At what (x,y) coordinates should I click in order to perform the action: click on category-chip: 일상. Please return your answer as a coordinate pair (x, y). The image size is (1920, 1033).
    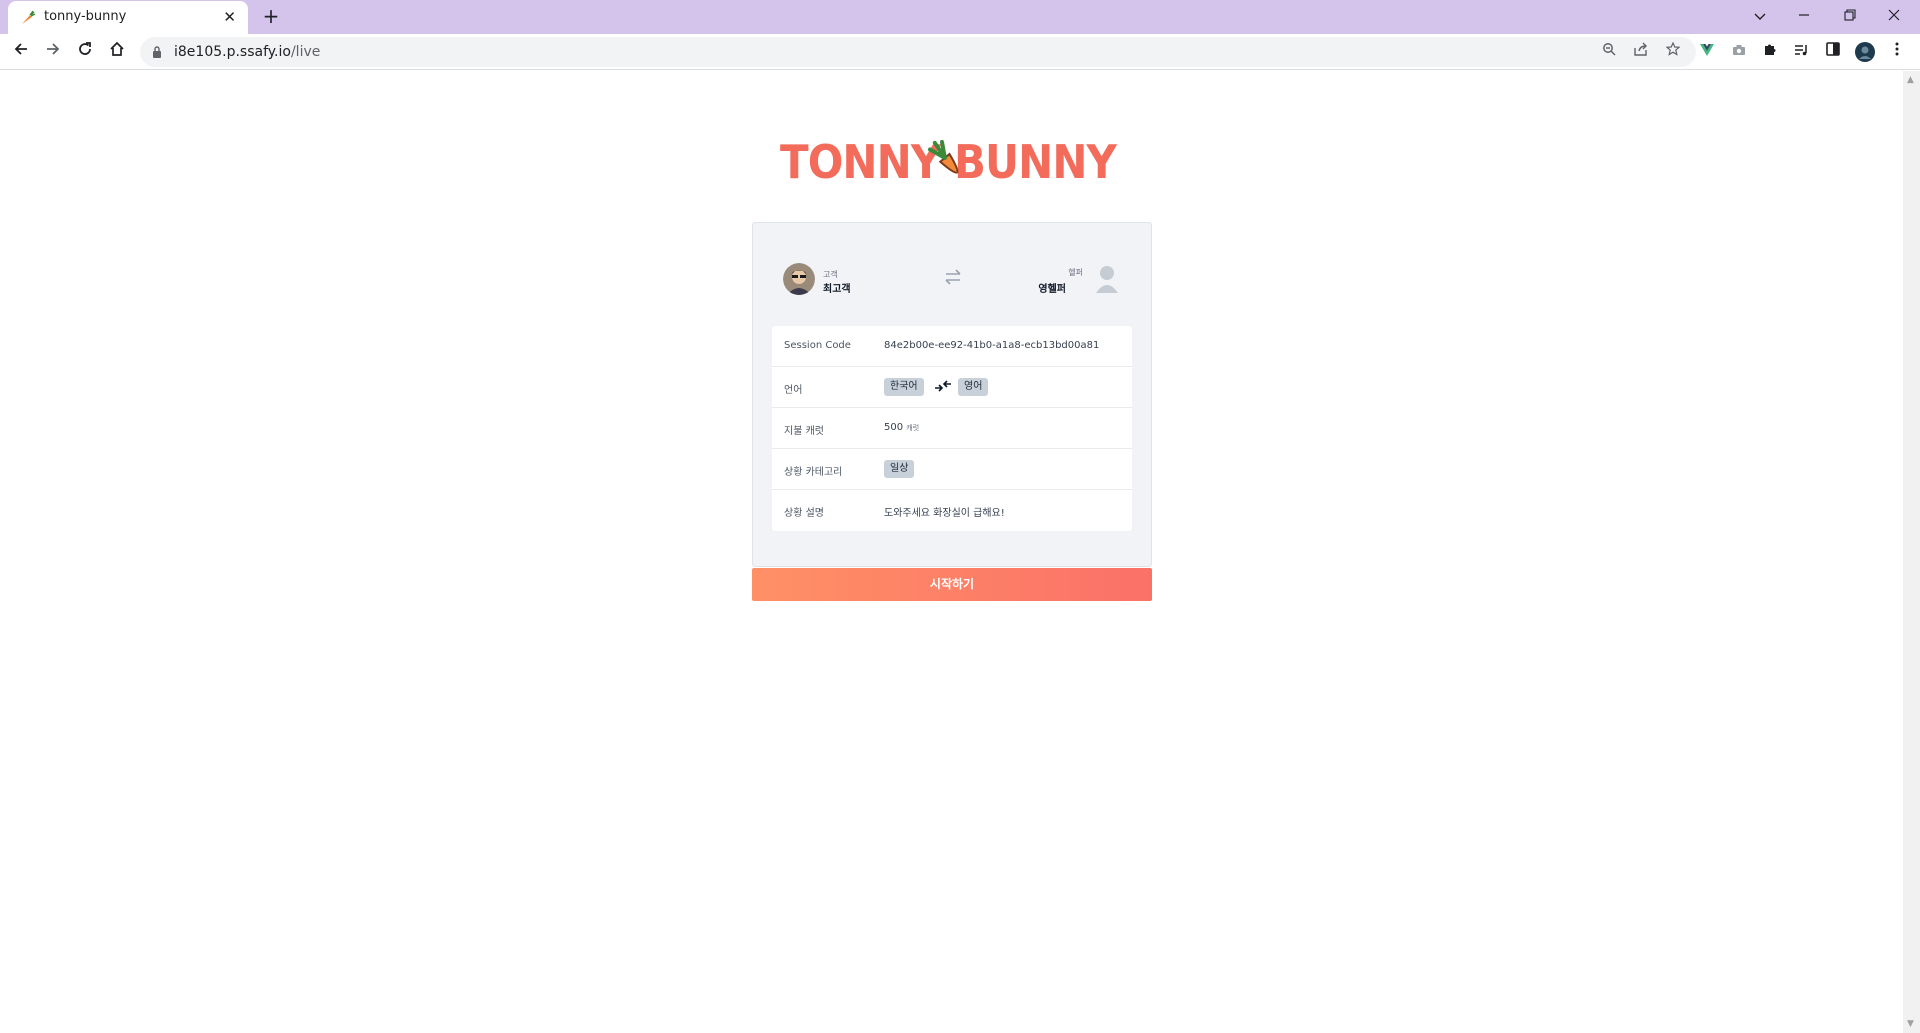
    Looking at the image, I should click on (899, 469).